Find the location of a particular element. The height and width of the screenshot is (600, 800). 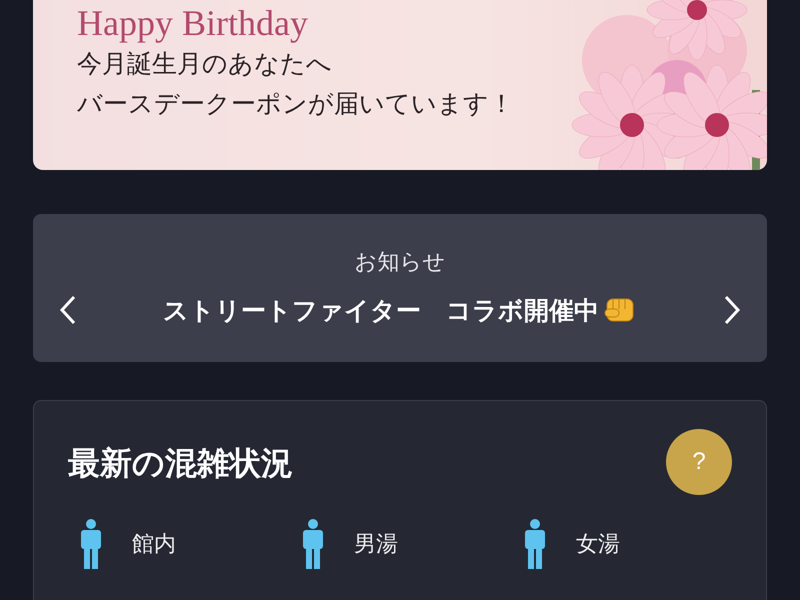

notice-message: ストリートファイター コラボ開催中 is located at coordinates (381, 310).